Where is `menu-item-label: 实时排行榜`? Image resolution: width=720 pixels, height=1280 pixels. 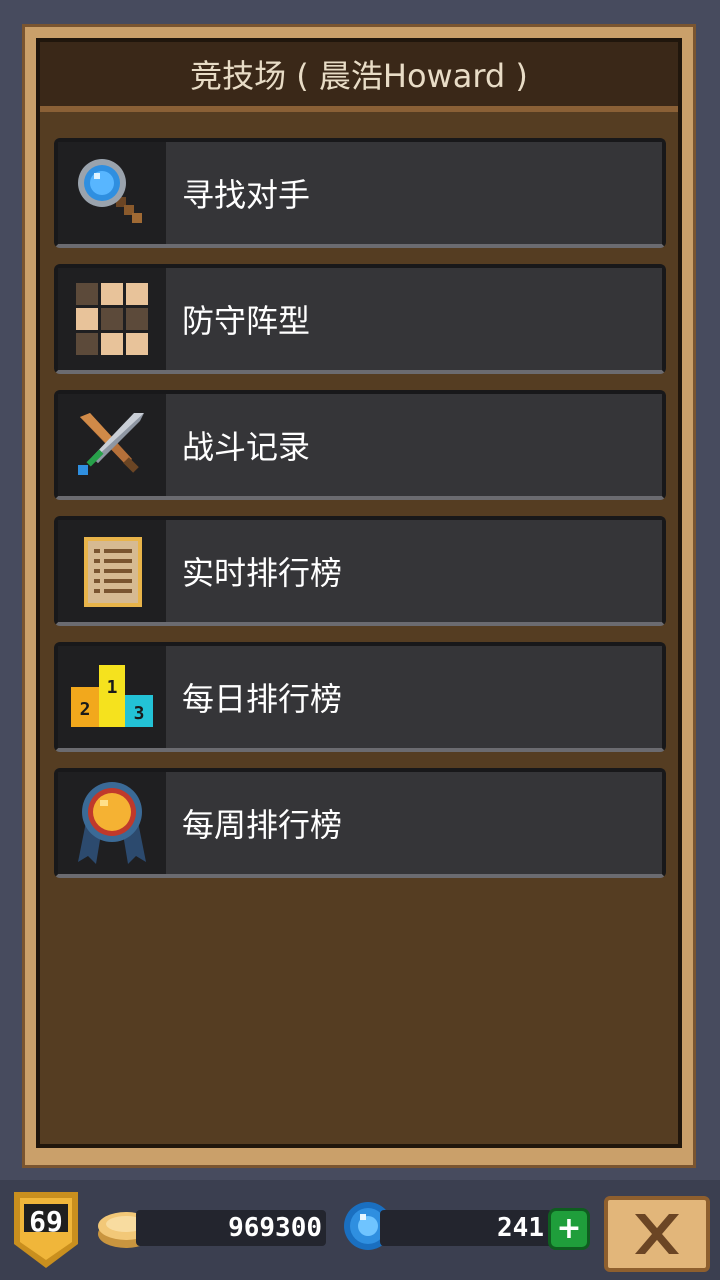
menu-item-label: 实时排行榜 is located at coordinates (414, 571).